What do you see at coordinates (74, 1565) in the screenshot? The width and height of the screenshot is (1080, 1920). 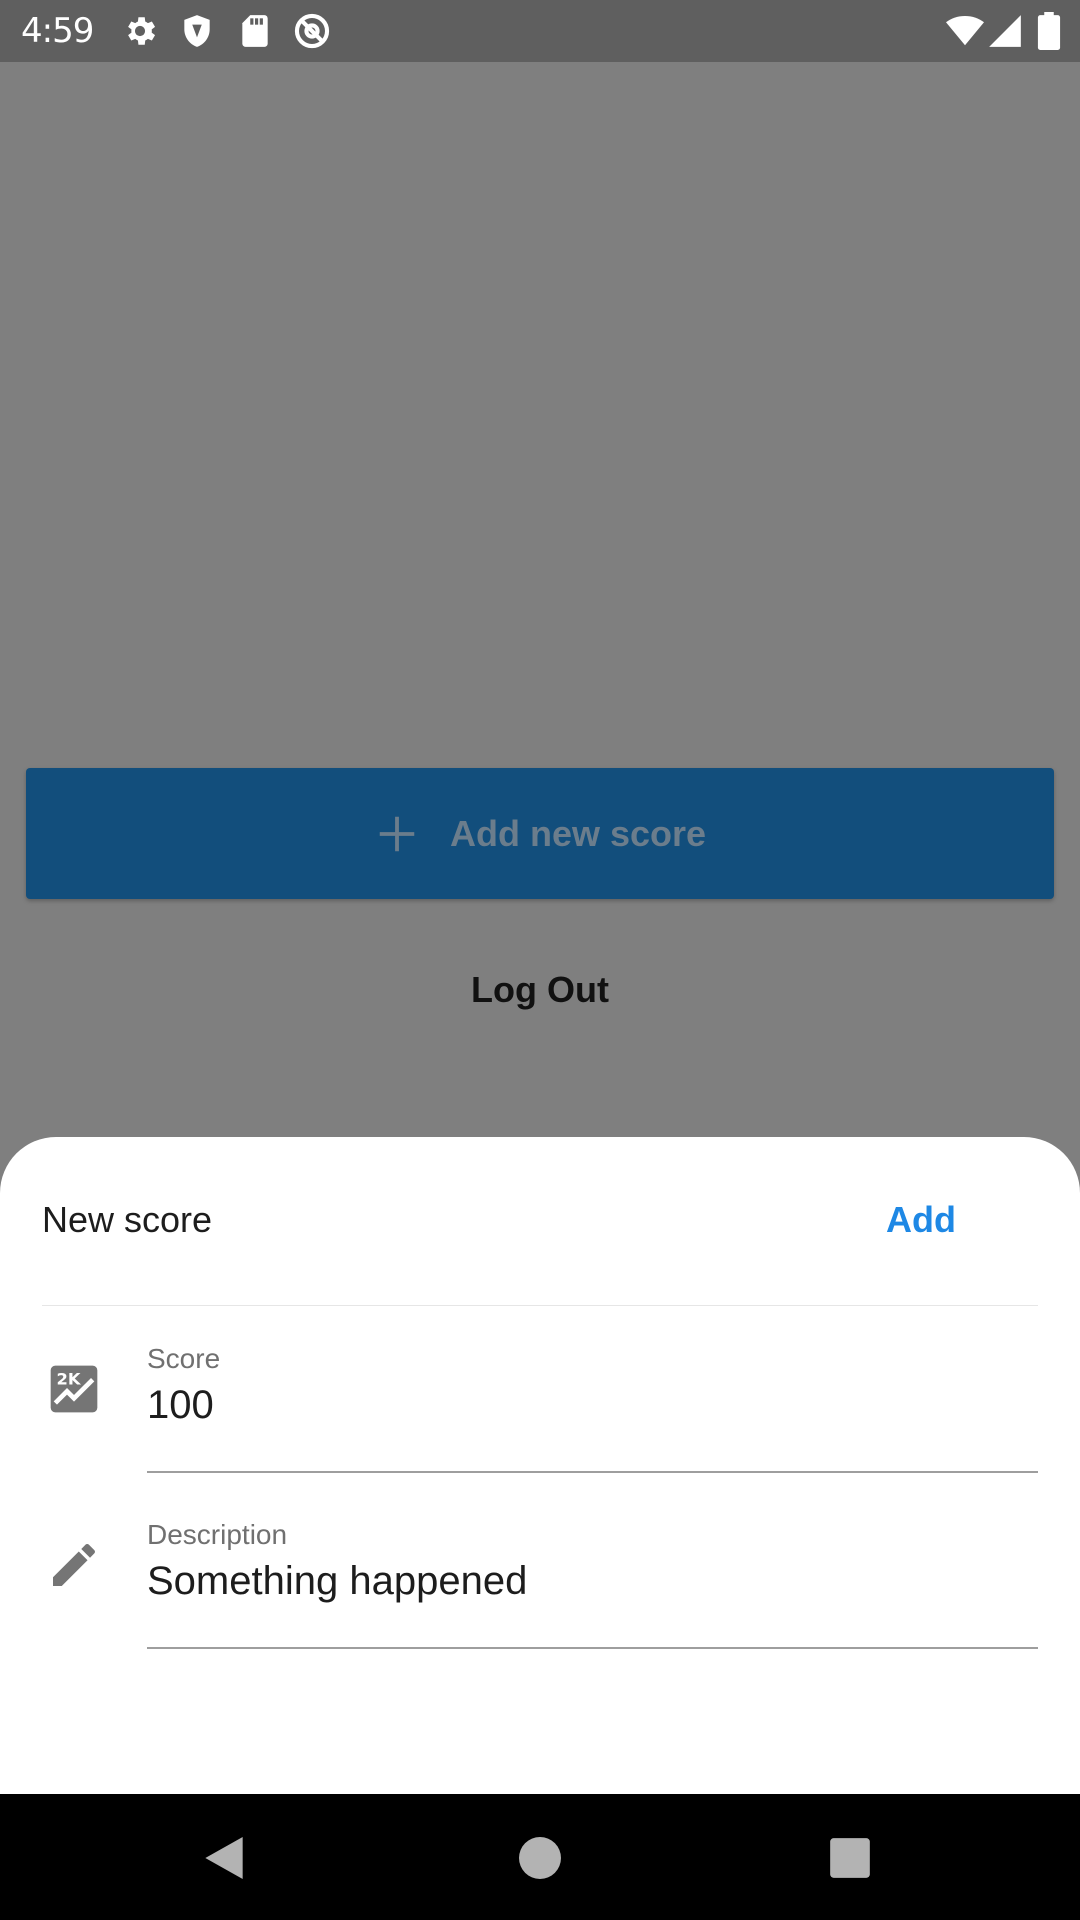 I see `pencil-icon` at bounding box center [74, 1565].